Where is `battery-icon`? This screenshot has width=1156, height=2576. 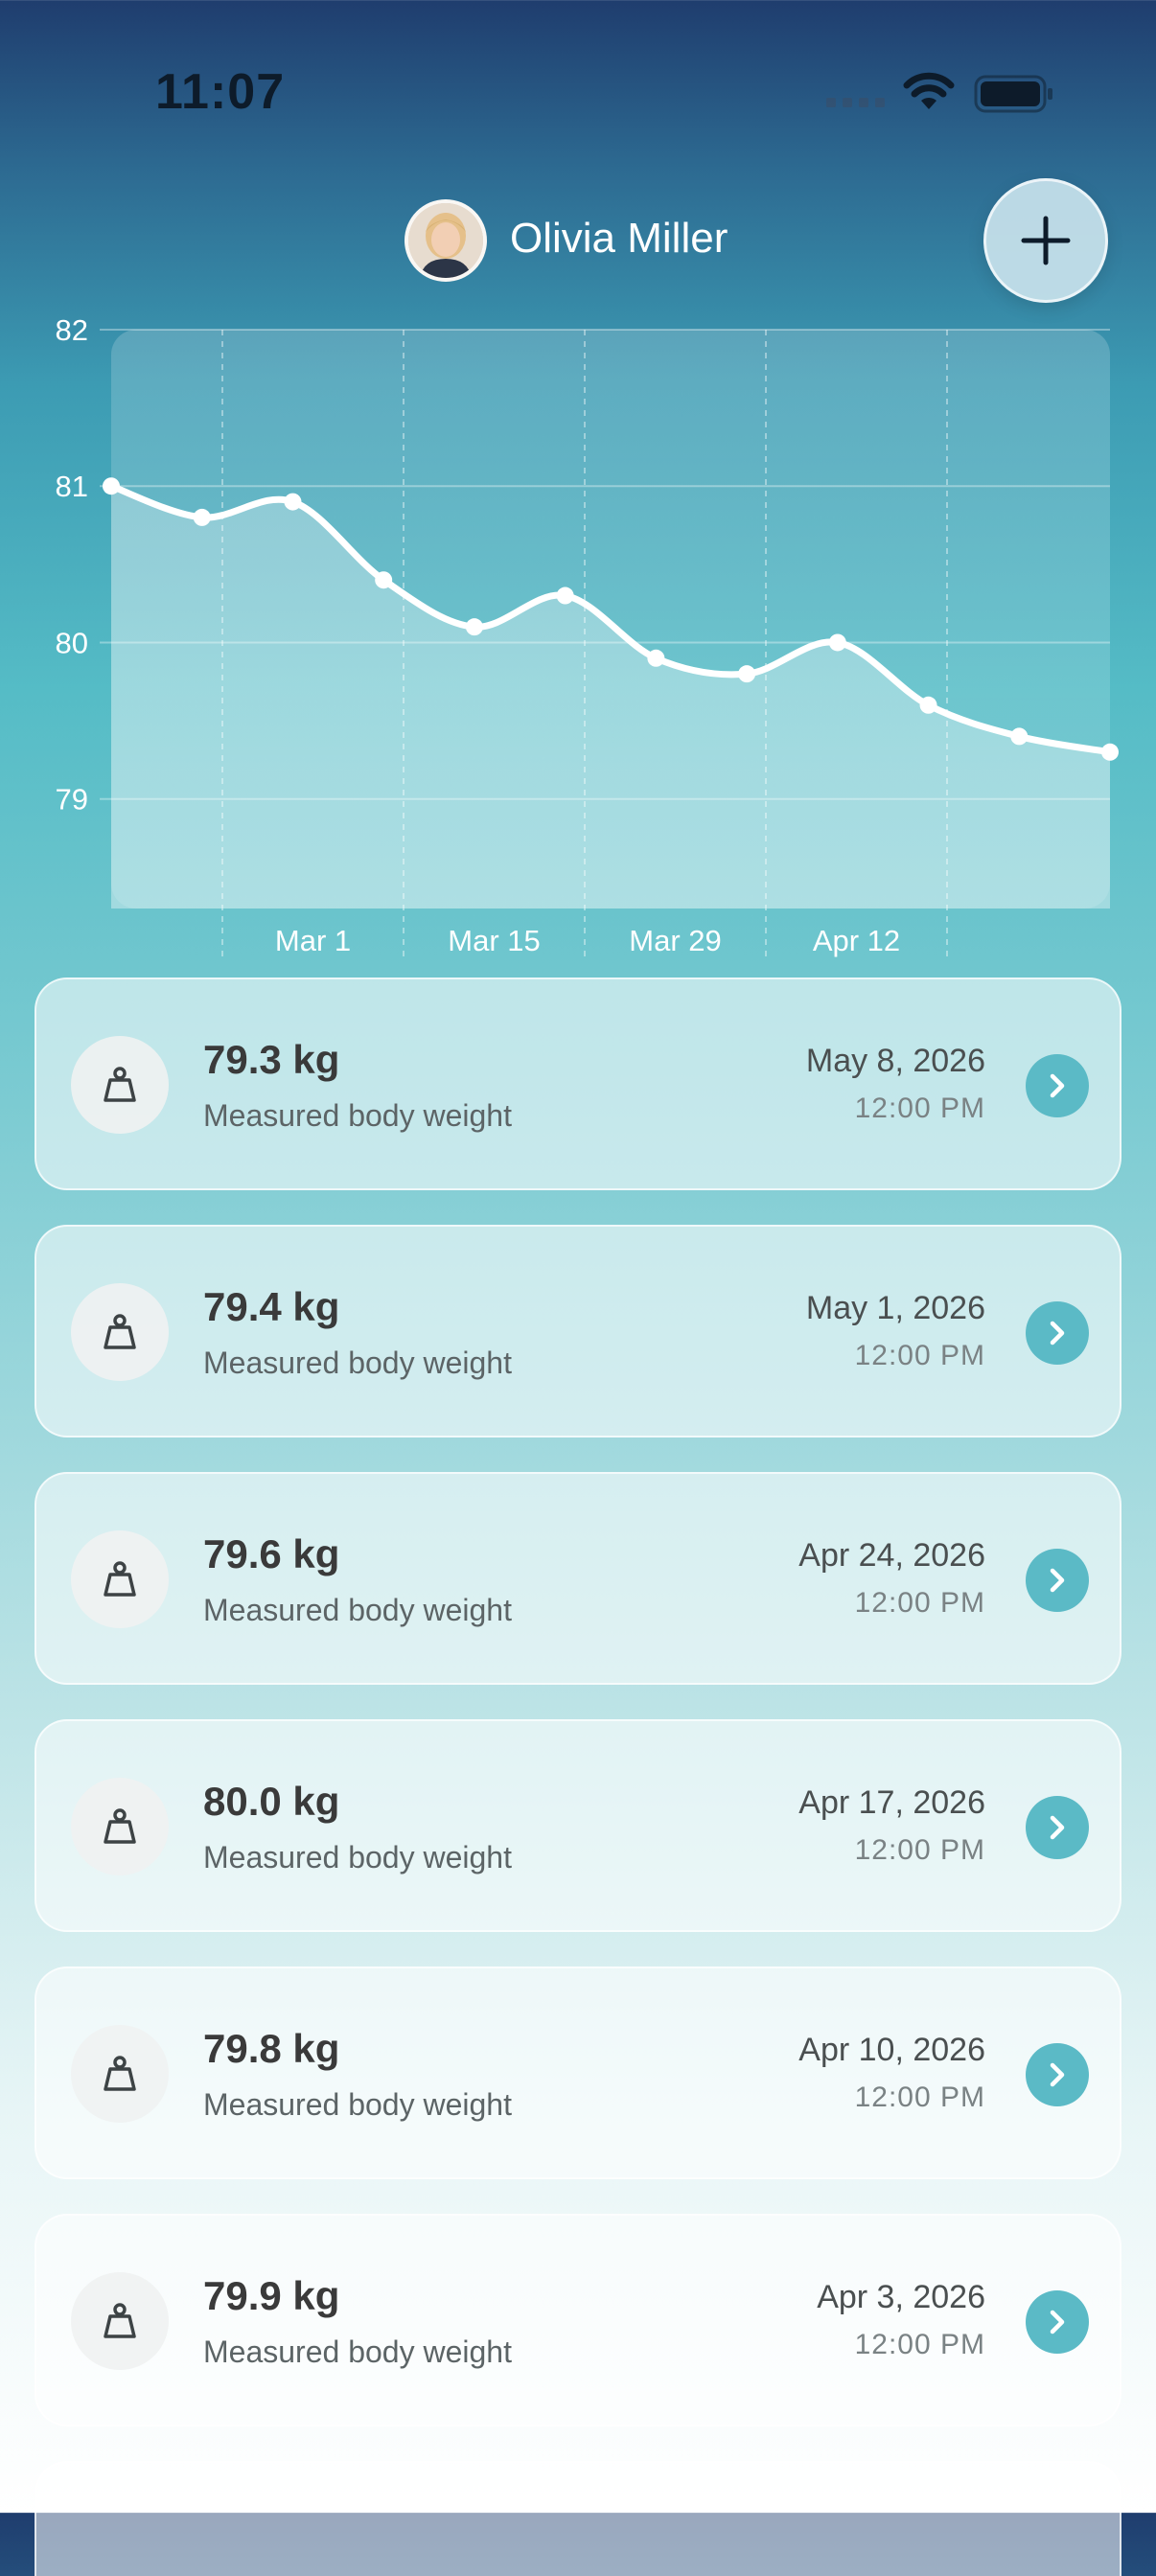 battery-icon is located at coordinates (1013, 94).